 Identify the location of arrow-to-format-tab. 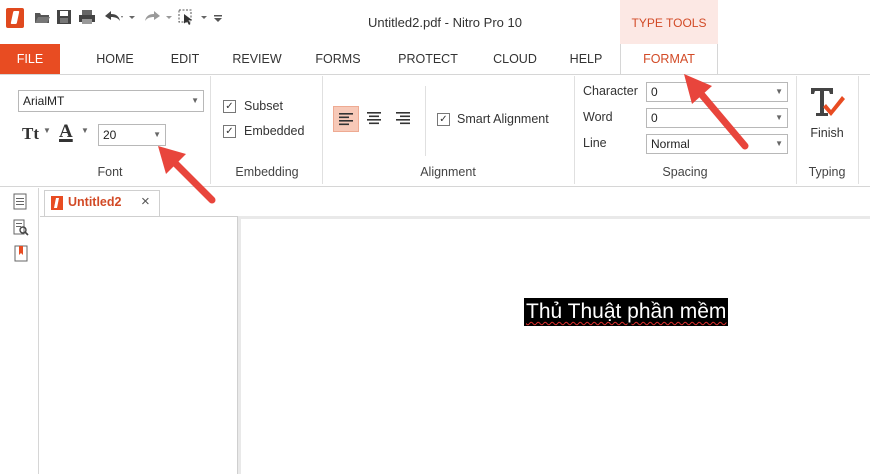
(716, 112).